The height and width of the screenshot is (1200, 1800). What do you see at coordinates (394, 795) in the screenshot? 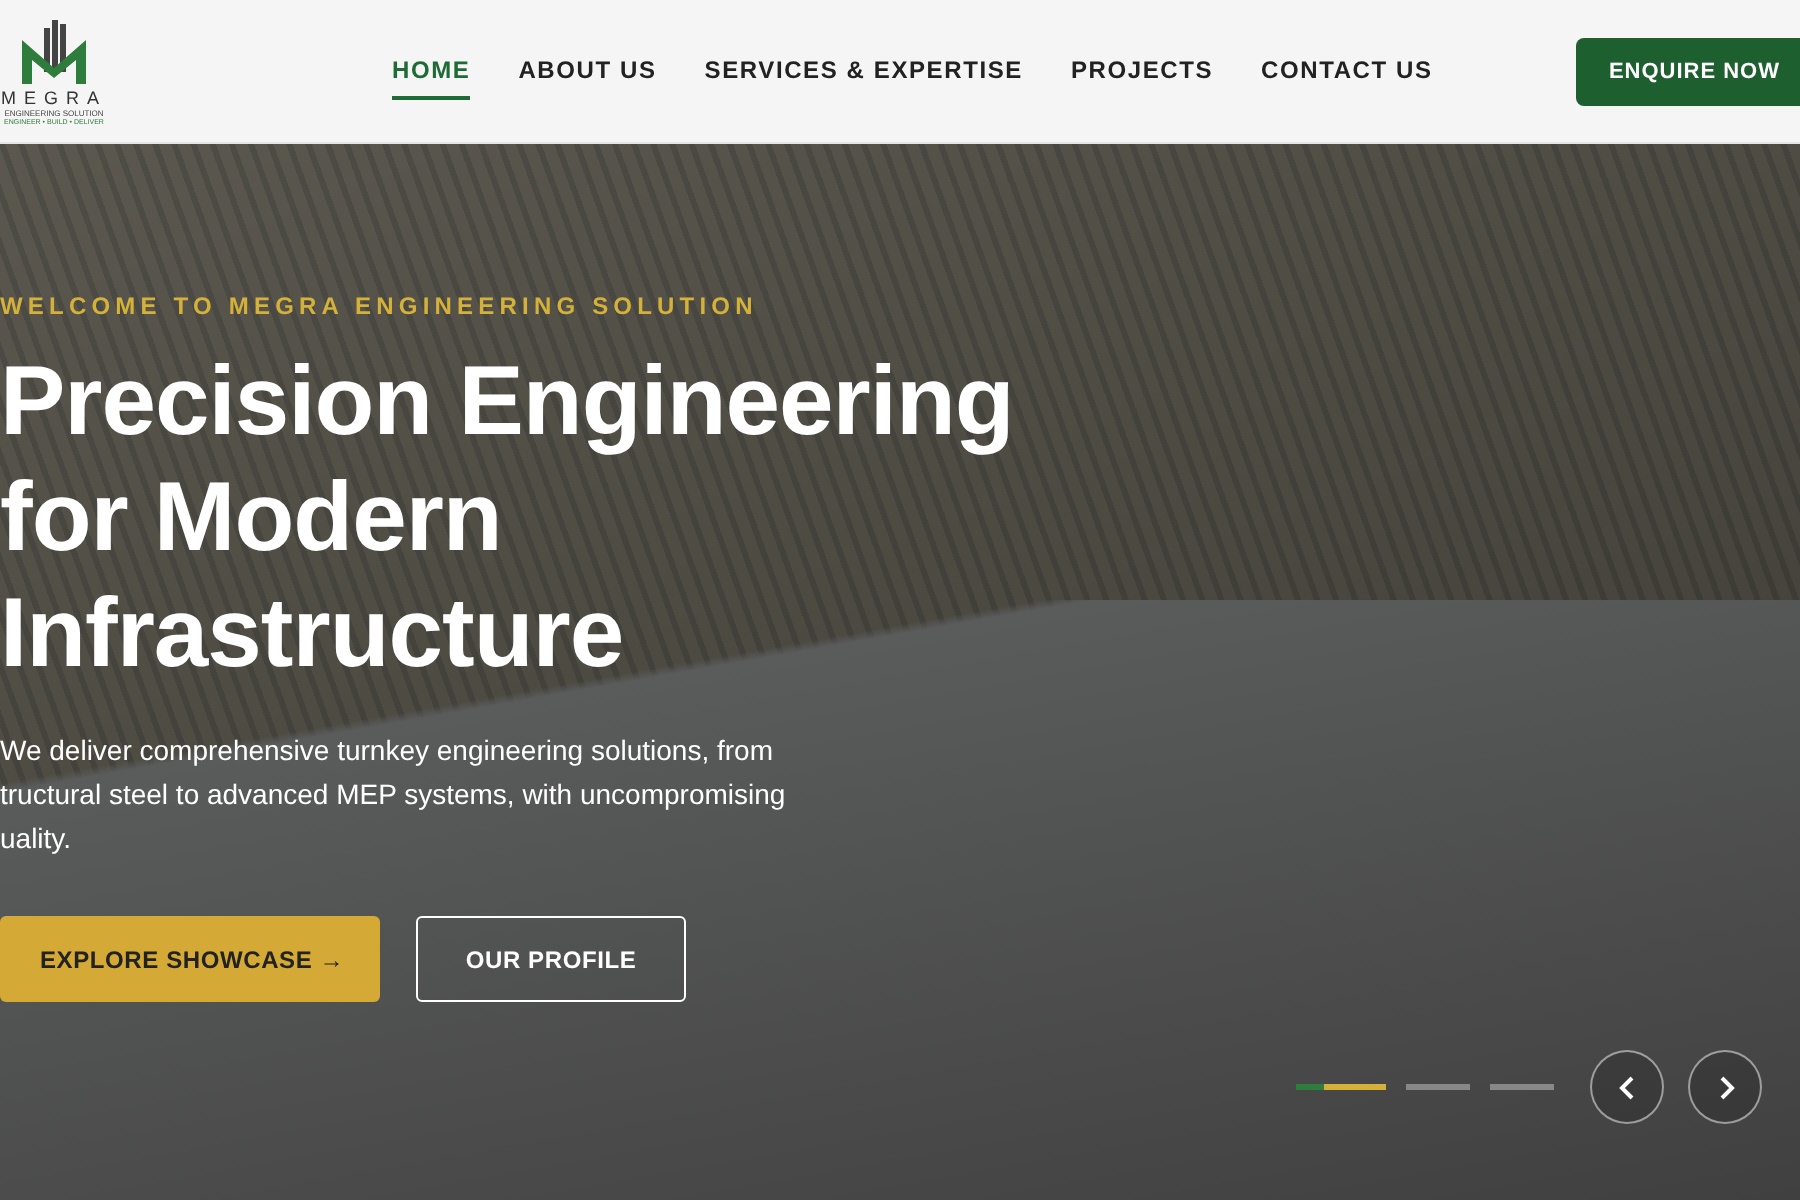
I see `hero-description: We deliver comprehensive turnkey engineering solutions, from tructural steel to advanced MEP systems, with uncompromising uality.` at bounding box center [394, 795].